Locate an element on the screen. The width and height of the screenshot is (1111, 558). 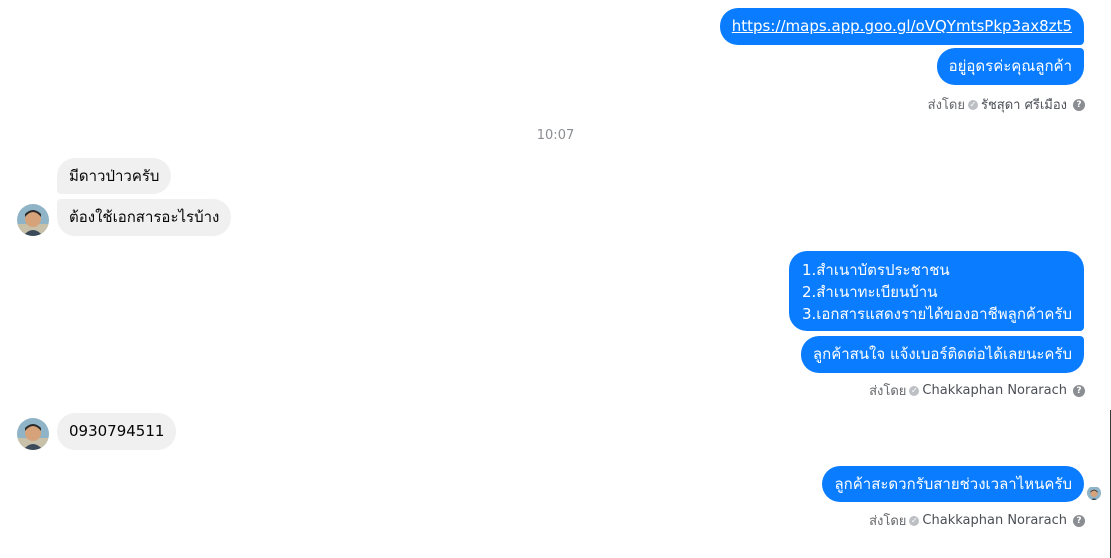
message-text: ลูกค้าสนใจ แจ้งเบอร์ติดต่อได้เลยนะครับ is located at coordinates (942, 354).